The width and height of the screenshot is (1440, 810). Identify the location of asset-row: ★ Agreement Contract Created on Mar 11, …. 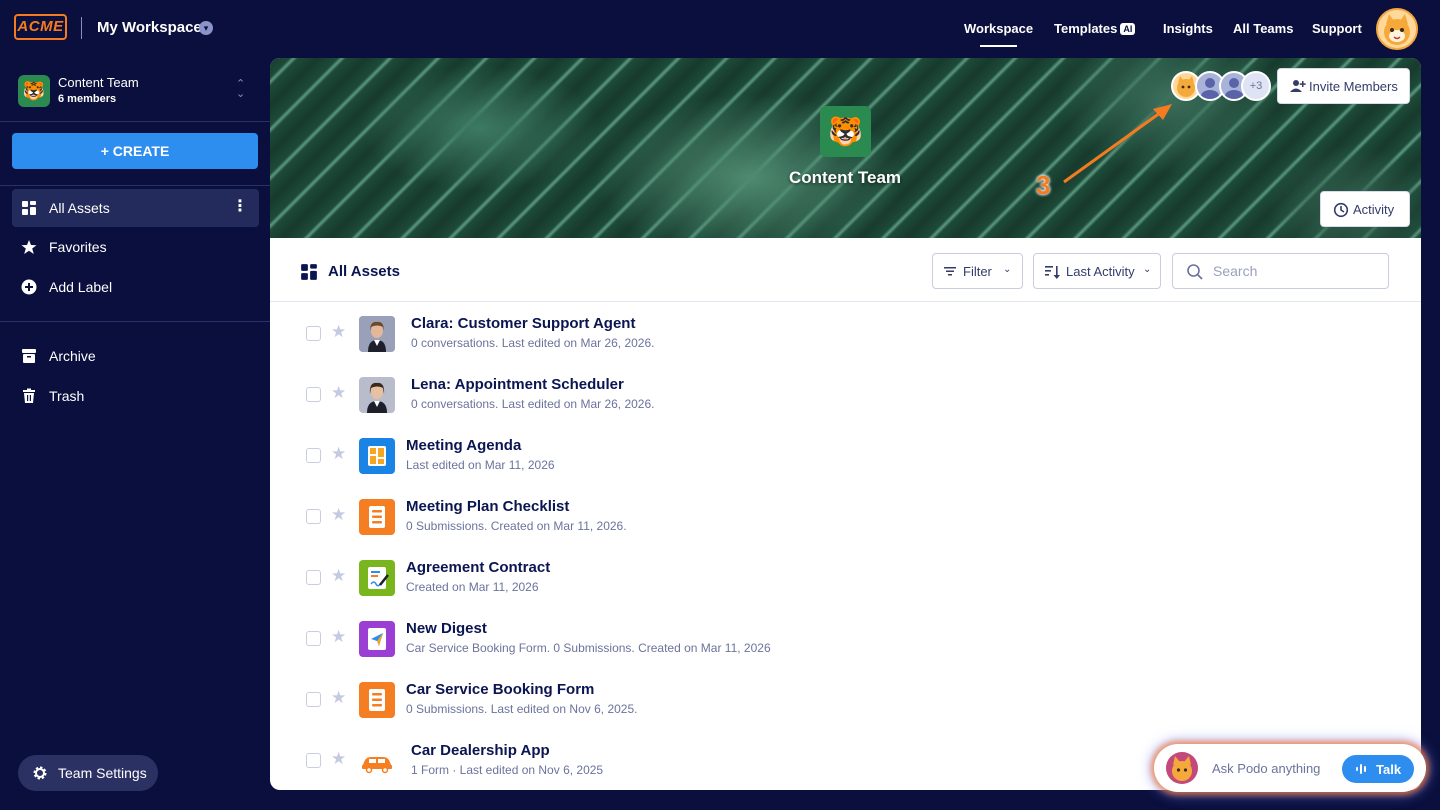
(845, 577).